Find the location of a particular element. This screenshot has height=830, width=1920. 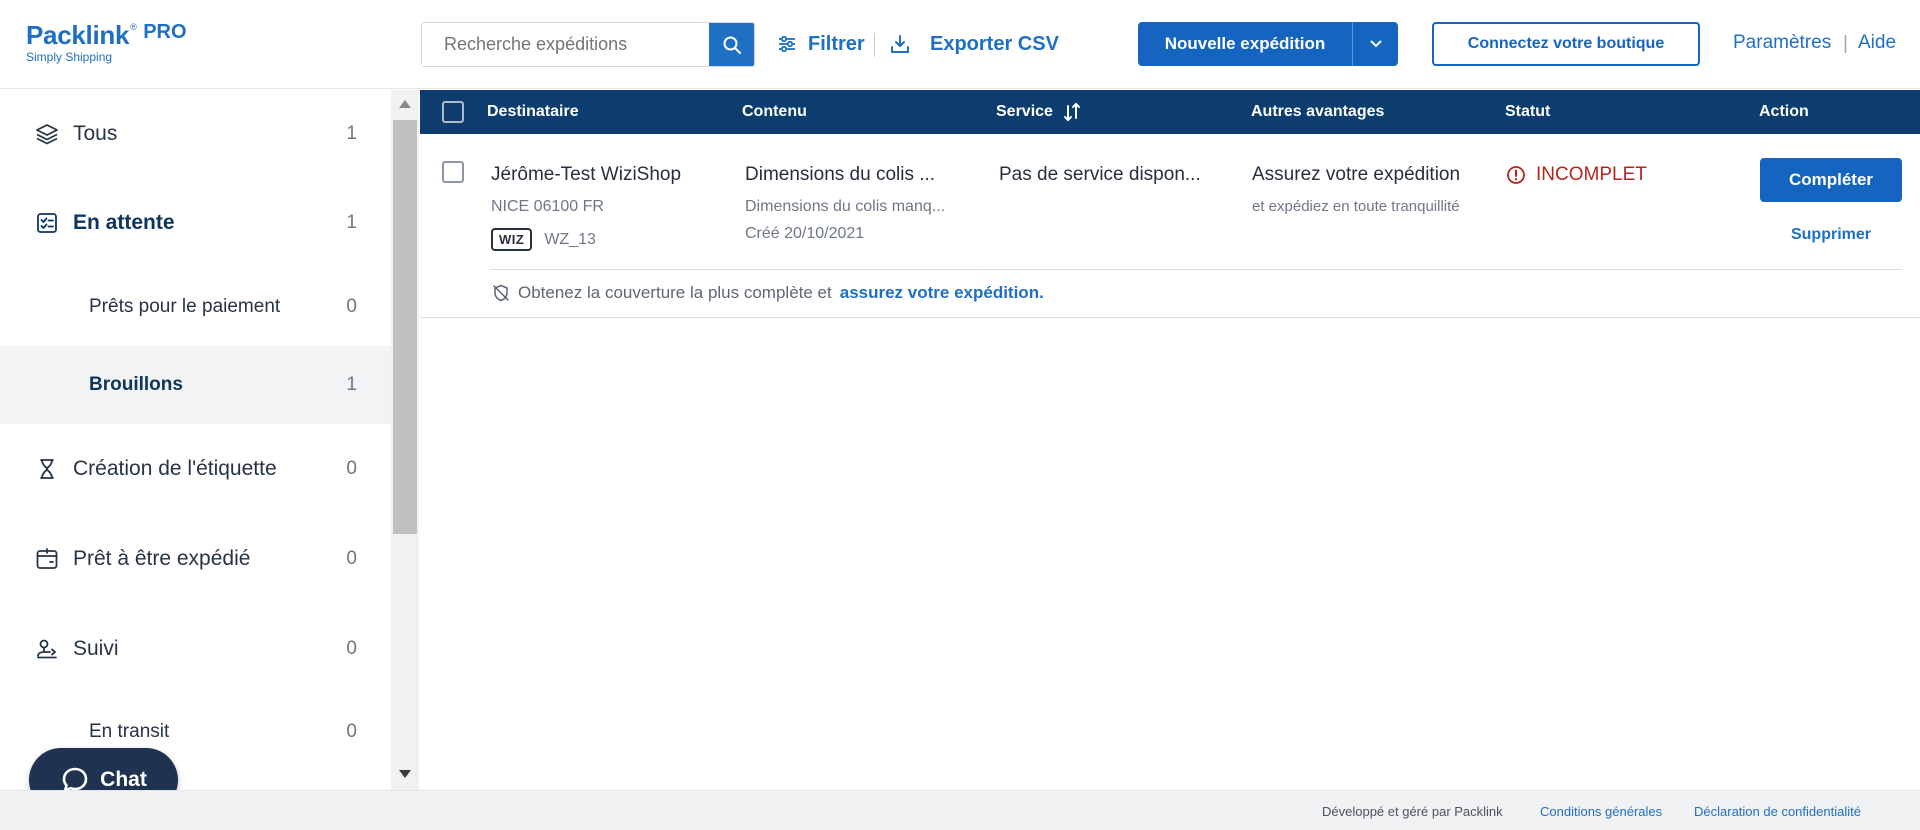

sidebar-item-label: En transit is located at coordinates (129, 731).